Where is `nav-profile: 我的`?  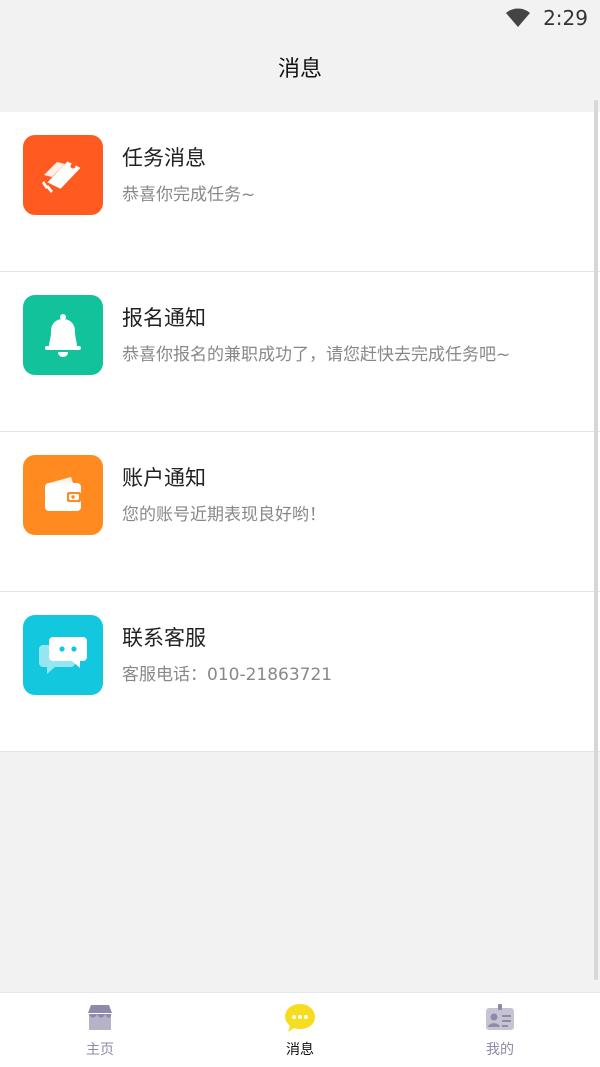 nav-profile: 我的 is located at coordinates (500, 1030).